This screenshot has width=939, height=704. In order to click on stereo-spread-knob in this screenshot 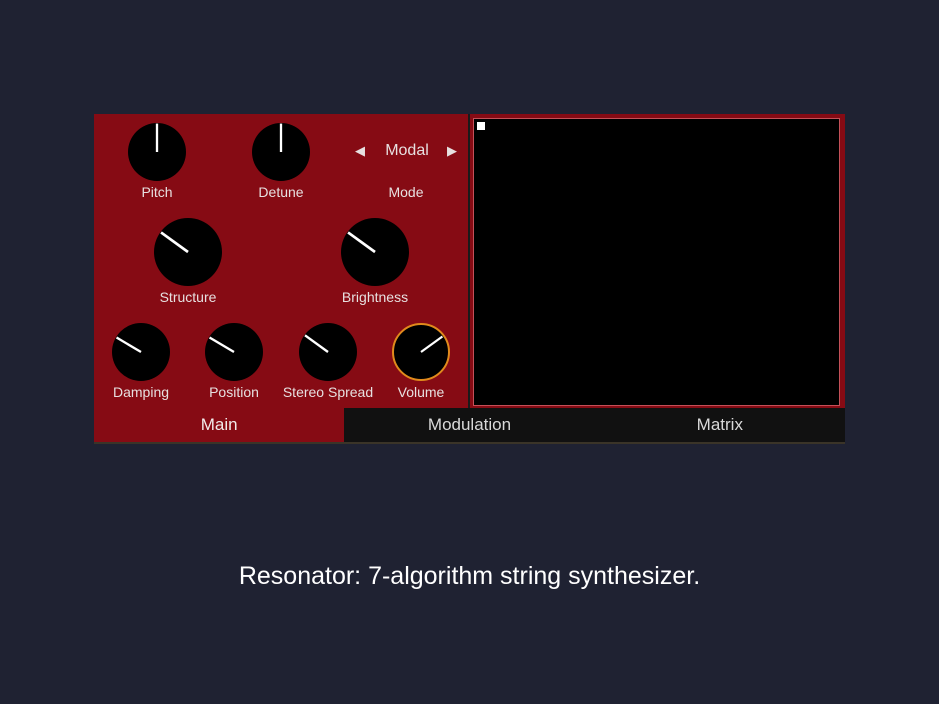, I will do `click(328, 352)`.